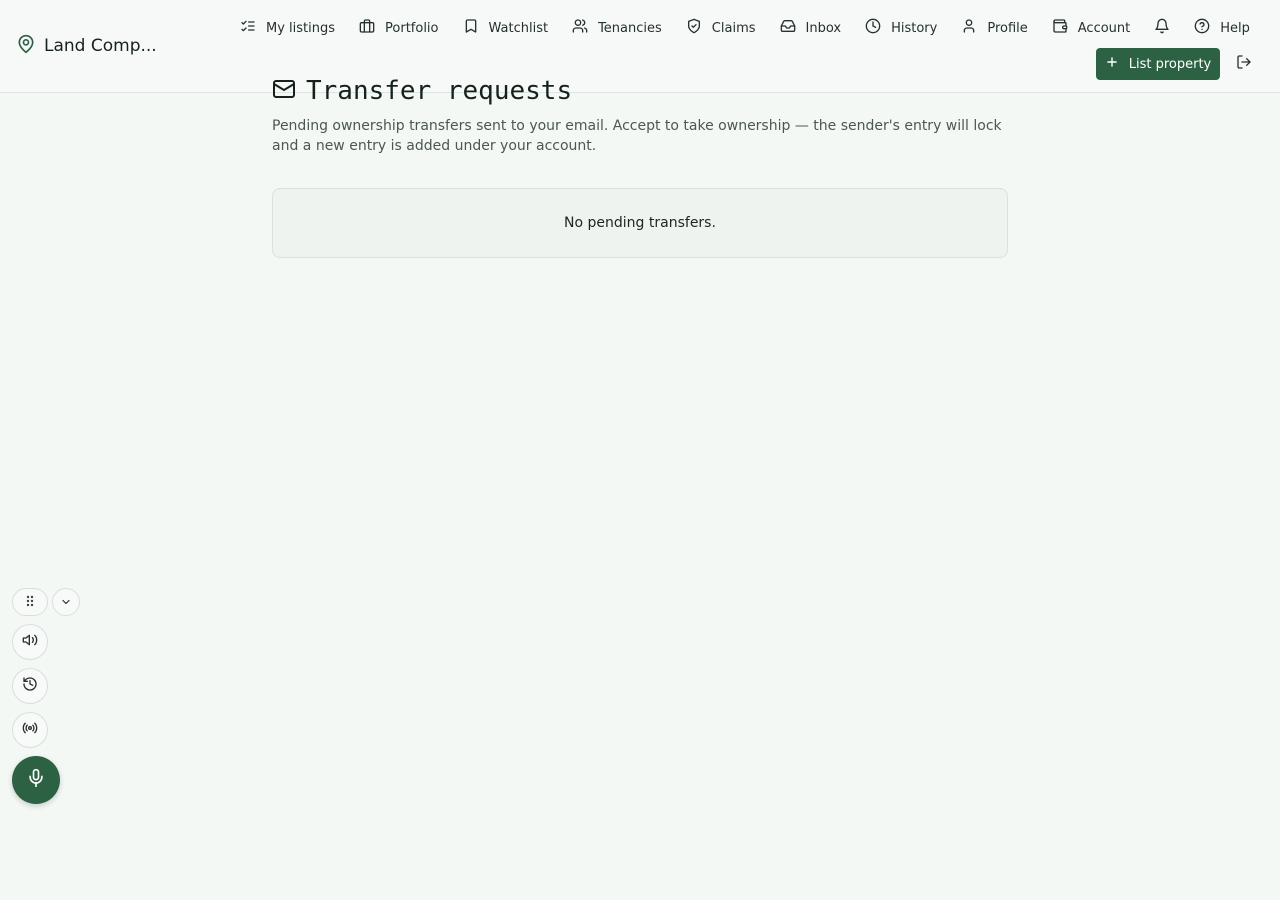  What do you see at coordinates (733, 28) in the screenshot?
I see `nav-label: Claims` at bounding box center [733, 28].